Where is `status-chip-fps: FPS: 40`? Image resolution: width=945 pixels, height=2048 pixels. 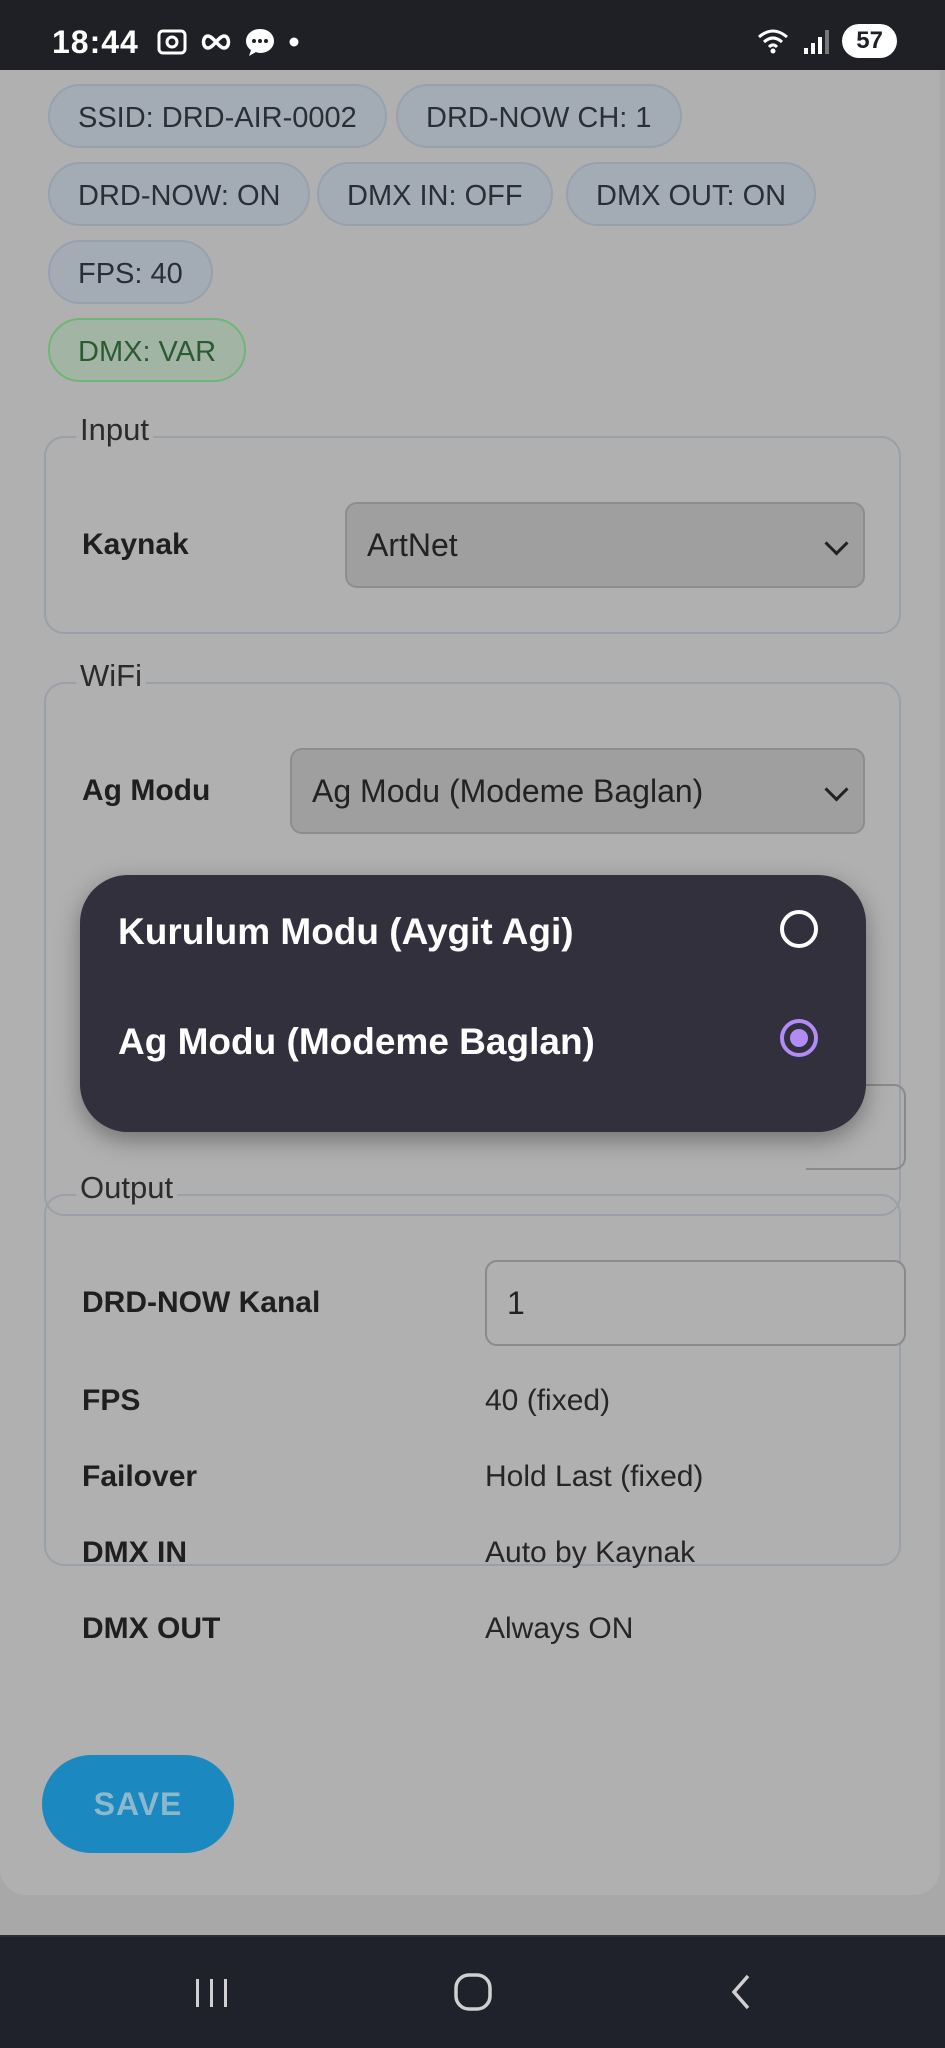 status-chip-fps: FPS: 40 is located at coordinates (130, 272).